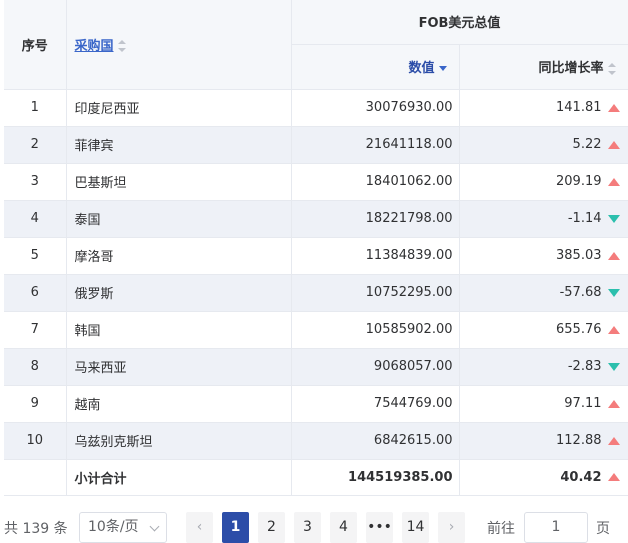 The width and height of the screenshot is (628, 543). I want to click on cell-growth: 40.42, so click(543, 477).